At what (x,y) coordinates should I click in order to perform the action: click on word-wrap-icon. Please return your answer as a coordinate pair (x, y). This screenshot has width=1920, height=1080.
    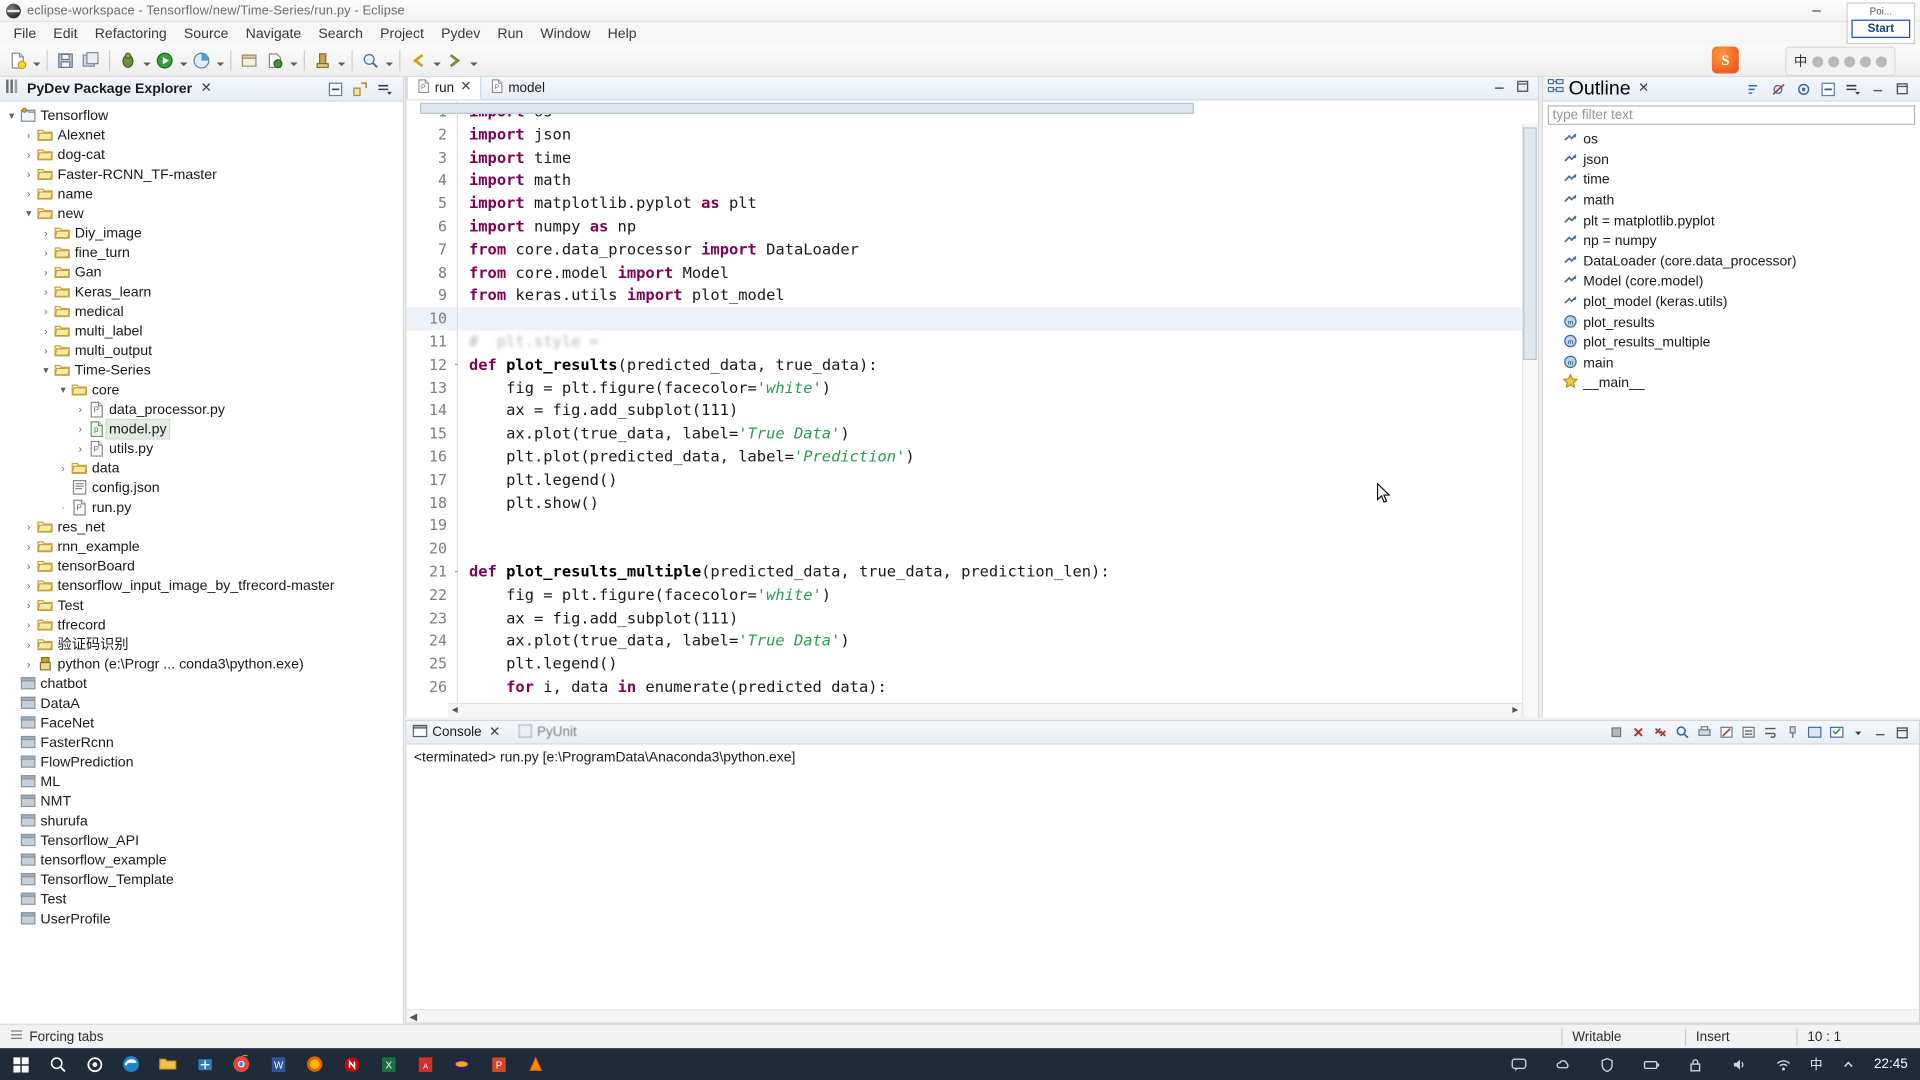
    Looking at the image, I should click on (1770, 732).